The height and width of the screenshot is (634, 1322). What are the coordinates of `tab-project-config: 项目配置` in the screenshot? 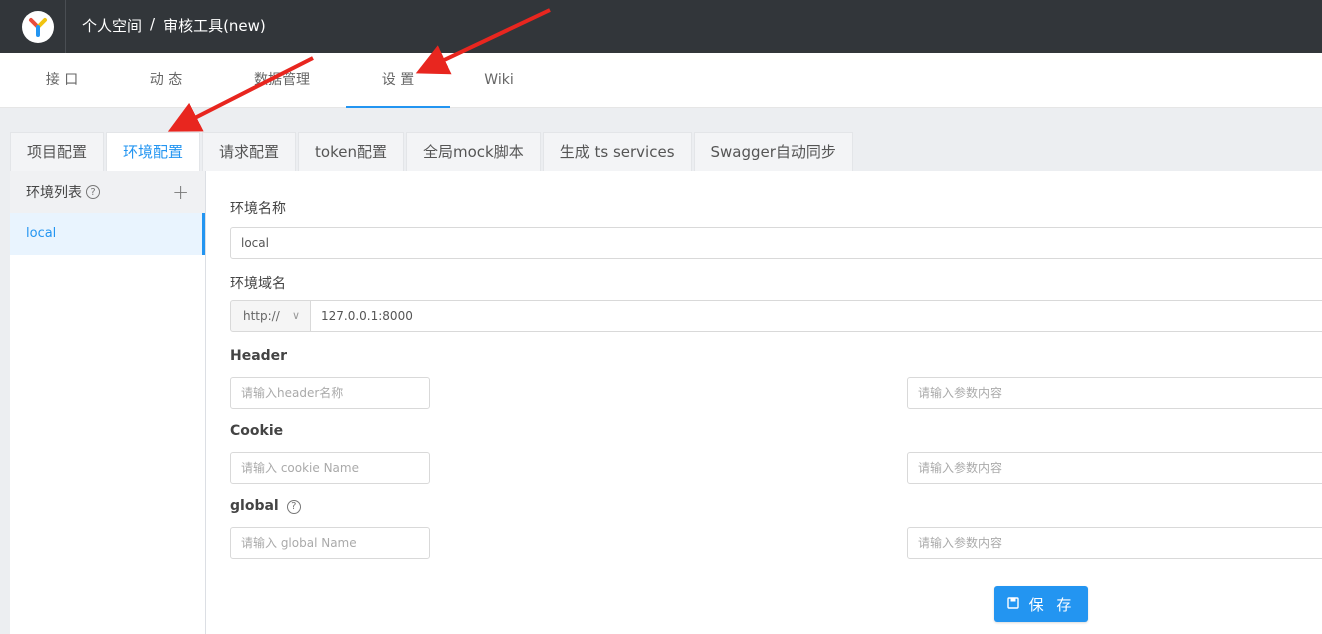 It's located at (57, 151).